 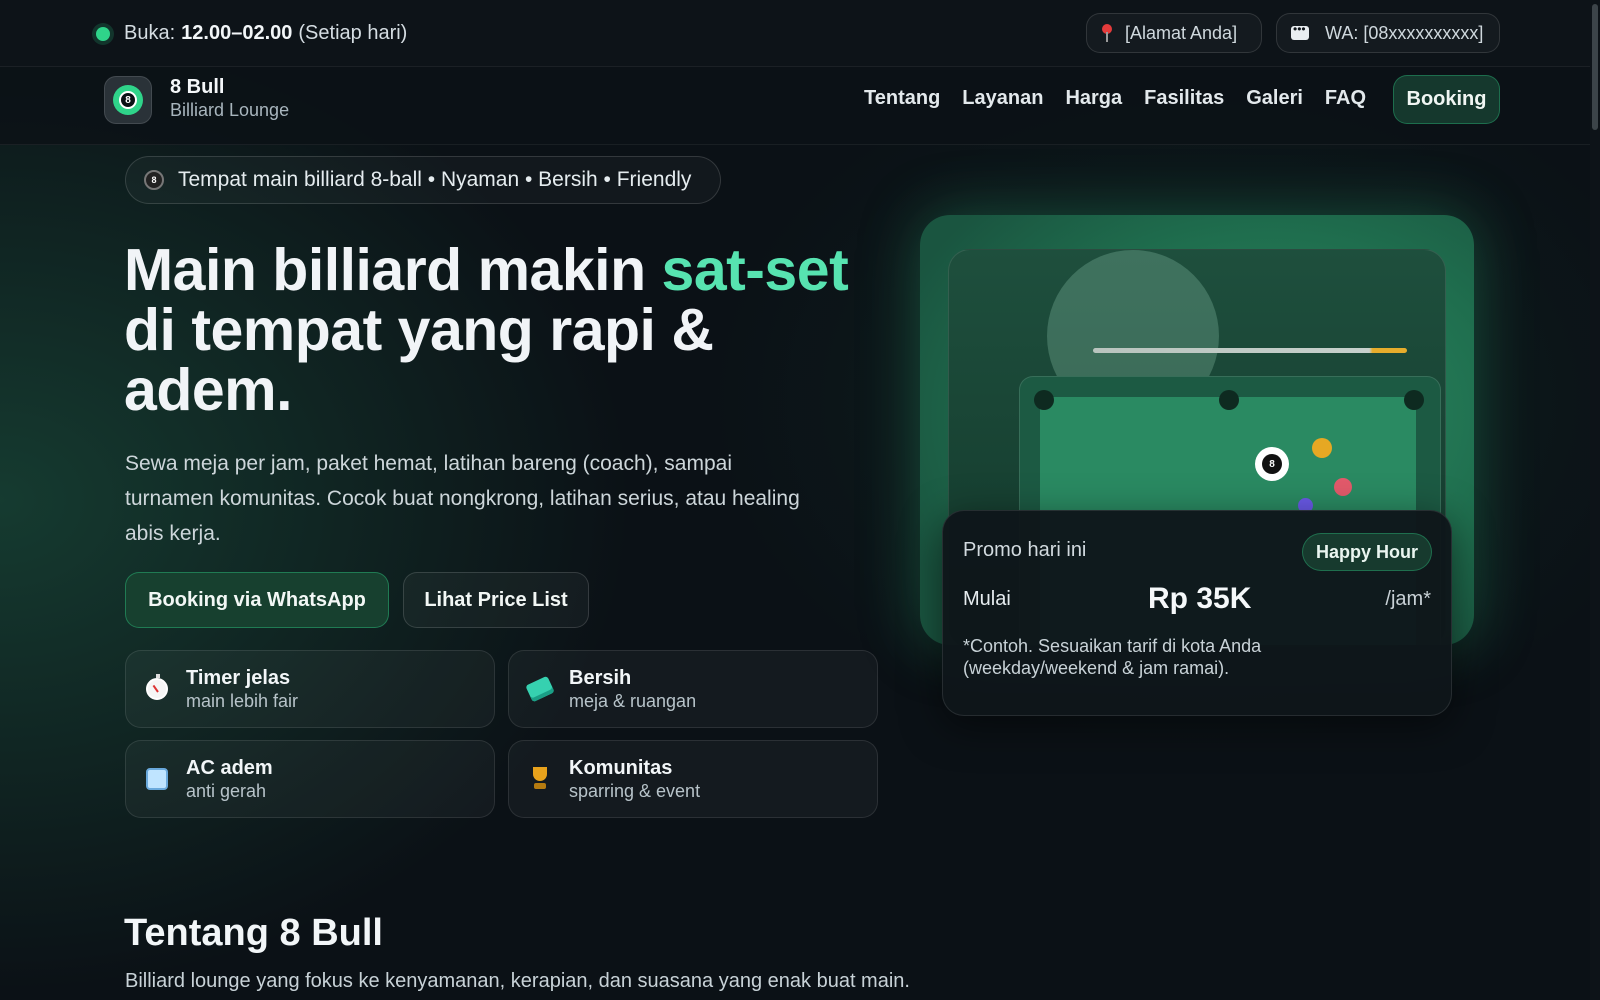 I want to click on whatsapp-pill: WA: [08xxxxxxxxxx], so click(x=1388, y=33).